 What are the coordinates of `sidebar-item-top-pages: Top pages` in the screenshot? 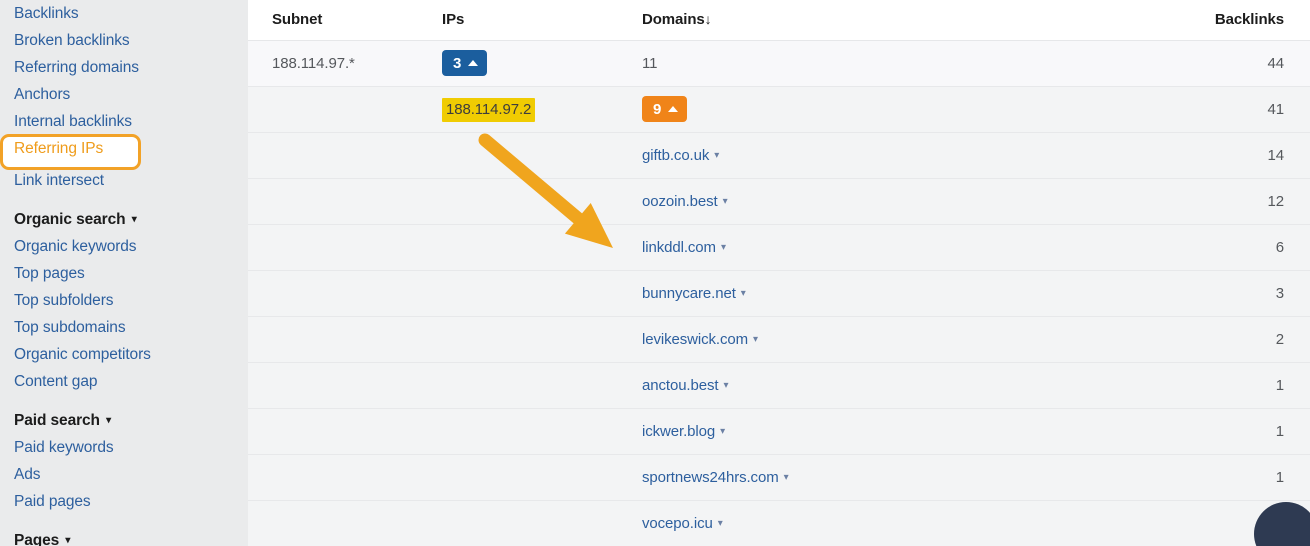 It's located at (124, 273).